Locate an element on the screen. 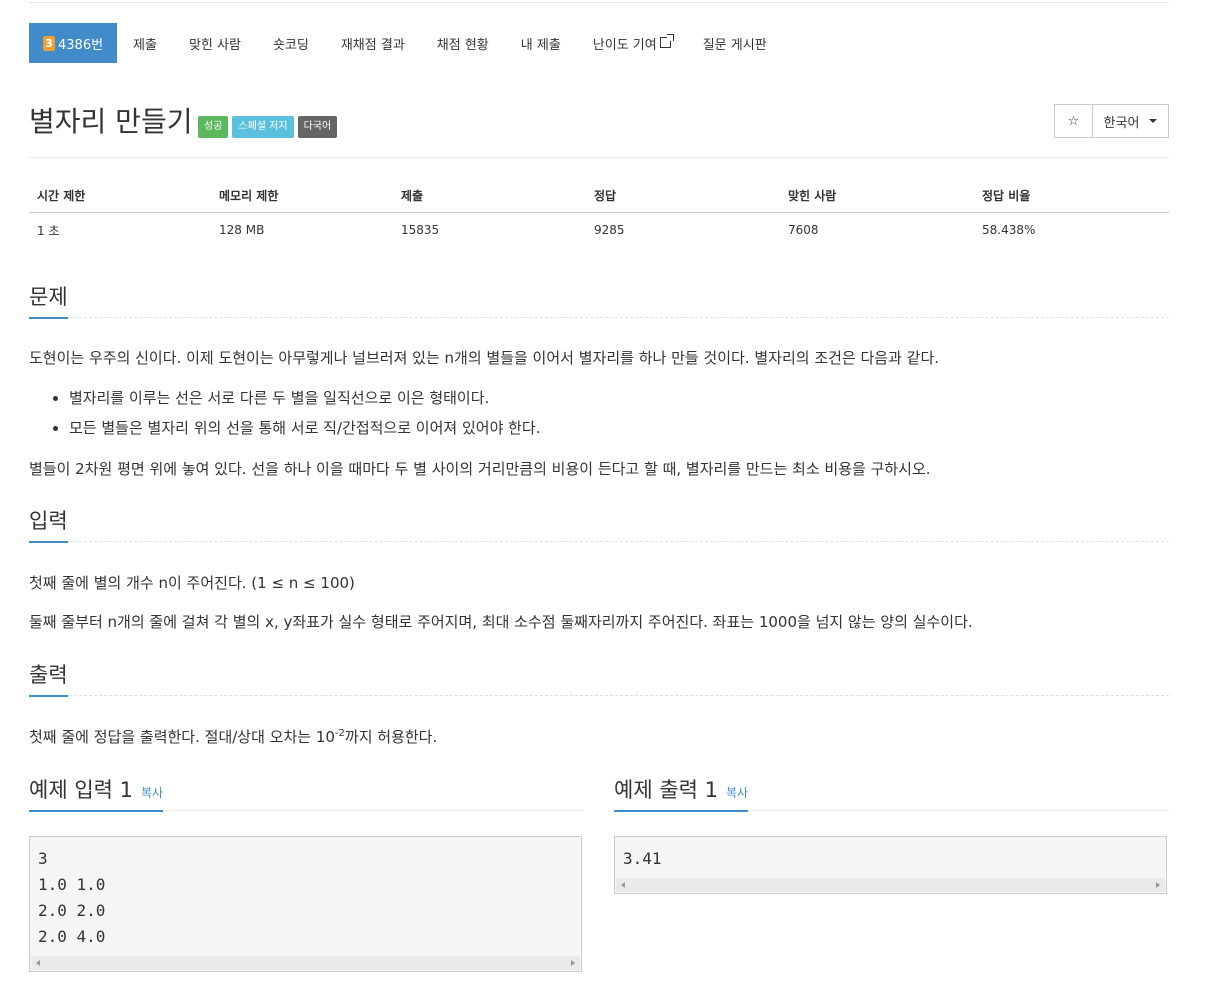 This screenshot has width=1228, height=991. header-memory-limit: 메모리 제한 is located at coordinates (302, 195).